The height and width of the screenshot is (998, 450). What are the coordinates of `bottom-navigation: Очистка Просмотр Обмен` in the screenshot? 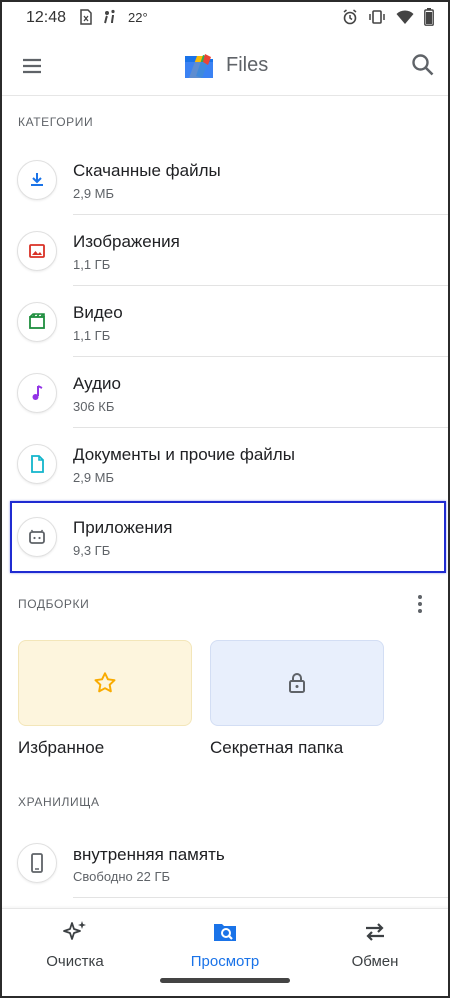 It's located at (225, 953).